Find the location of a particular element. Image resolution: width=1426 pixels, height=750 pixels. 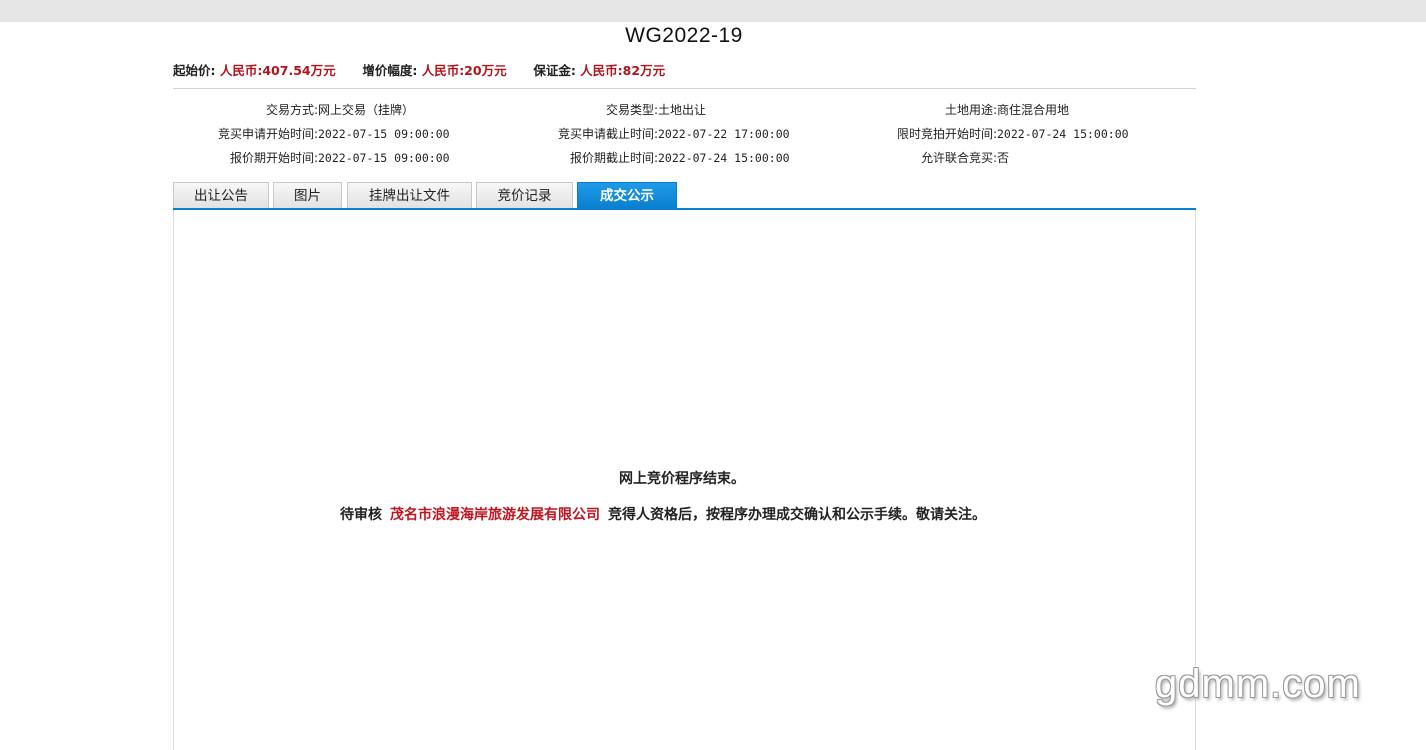

info-key: 交易类型: is located at coordinates (631, 110).